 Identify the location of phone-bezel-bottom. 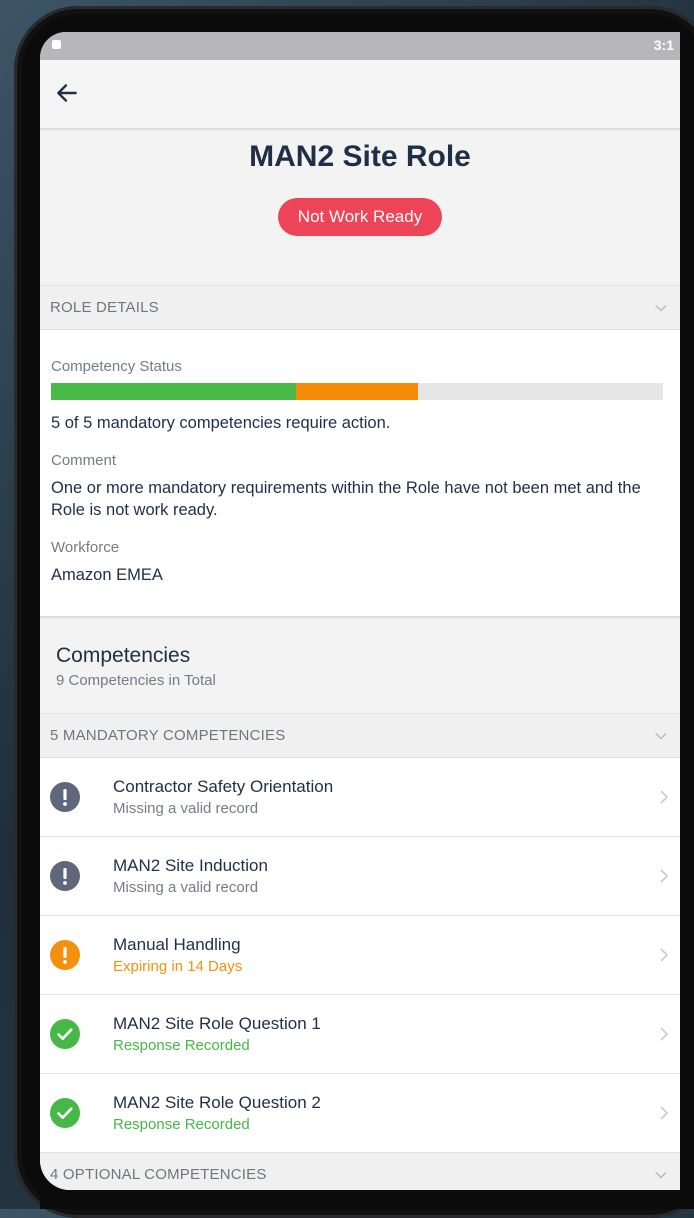
(367, 1199).